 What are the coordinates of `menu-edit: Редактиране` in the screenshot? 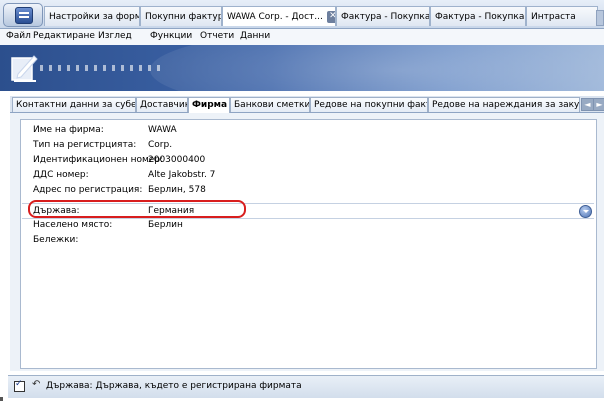 It's located at (64, 36).